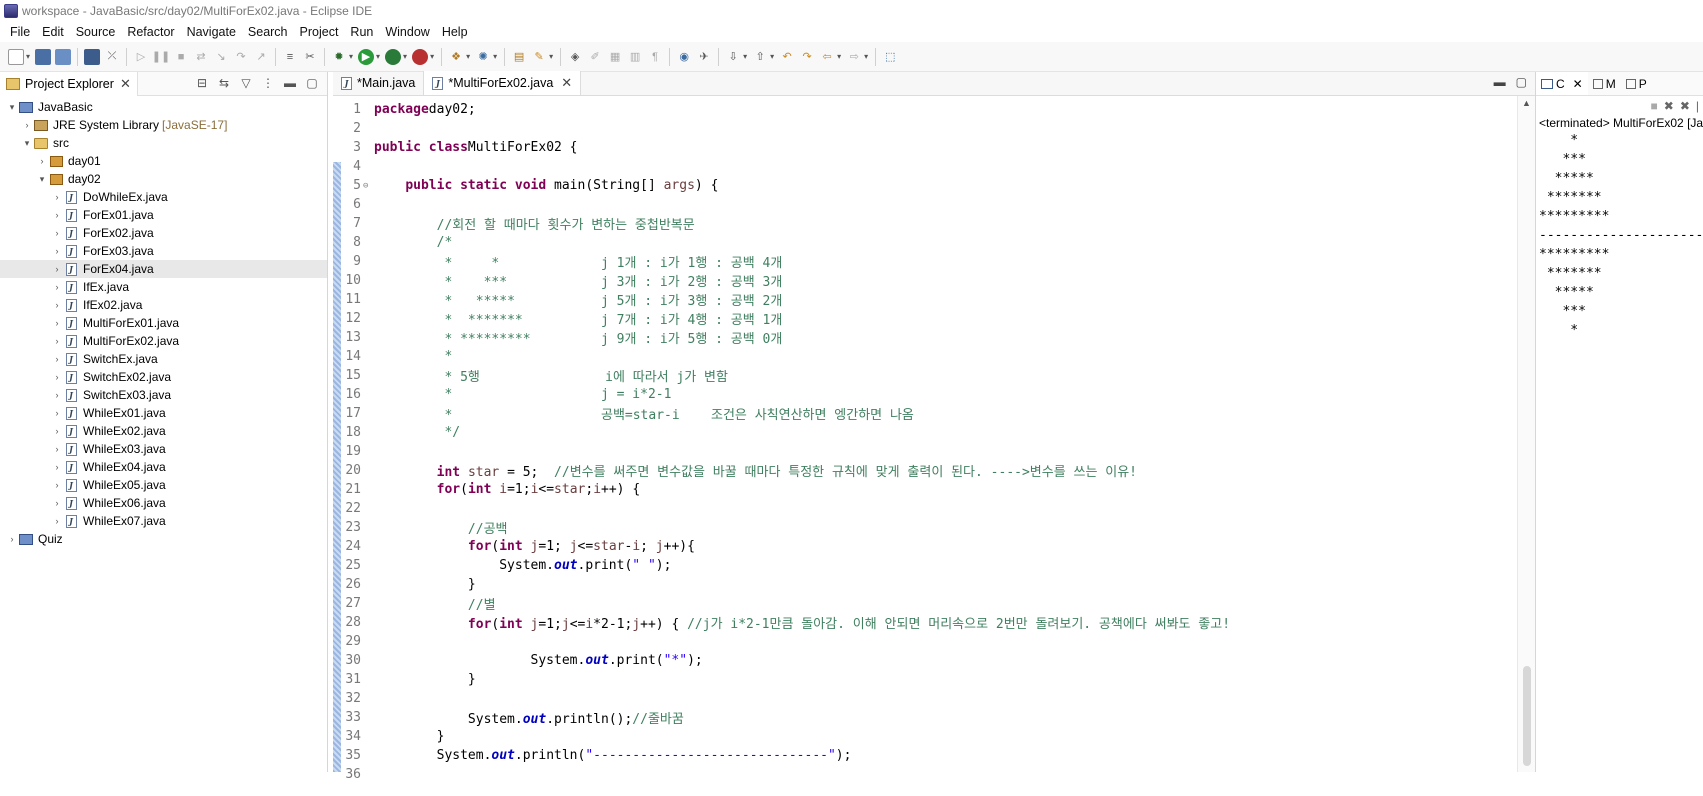  What do you see at coordinates (163, 161) in the screenshot?
I see `tree-item: › day01` at bounding box center [163, 161].